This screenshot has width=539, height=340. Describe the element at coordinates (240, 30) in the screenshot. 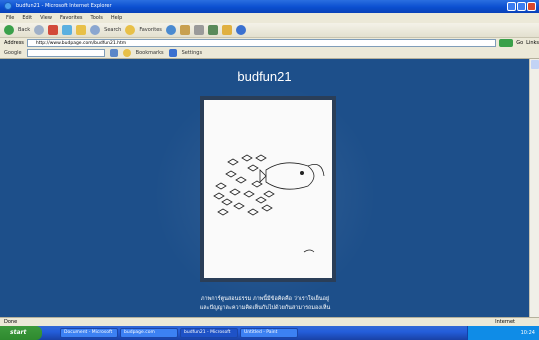

I see `messenger-icon` at that location.